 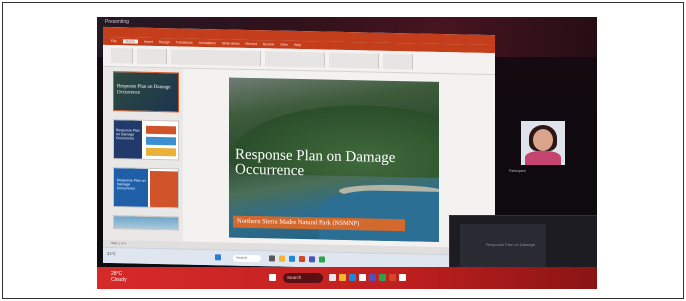 What do you see at coordinates (295, 59) in the screenshot?
I see `paragraph-group` at bounding box center [295, 59].